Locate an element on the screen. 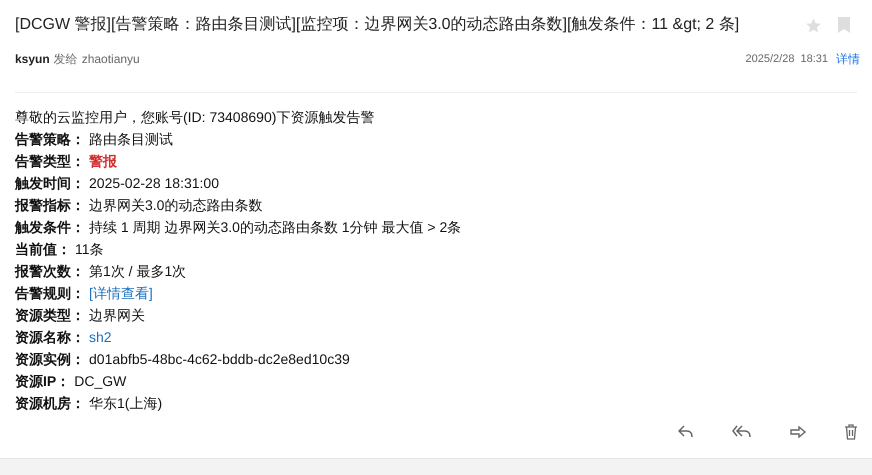  value-text: 11条 is located at coordinates (89, 249).